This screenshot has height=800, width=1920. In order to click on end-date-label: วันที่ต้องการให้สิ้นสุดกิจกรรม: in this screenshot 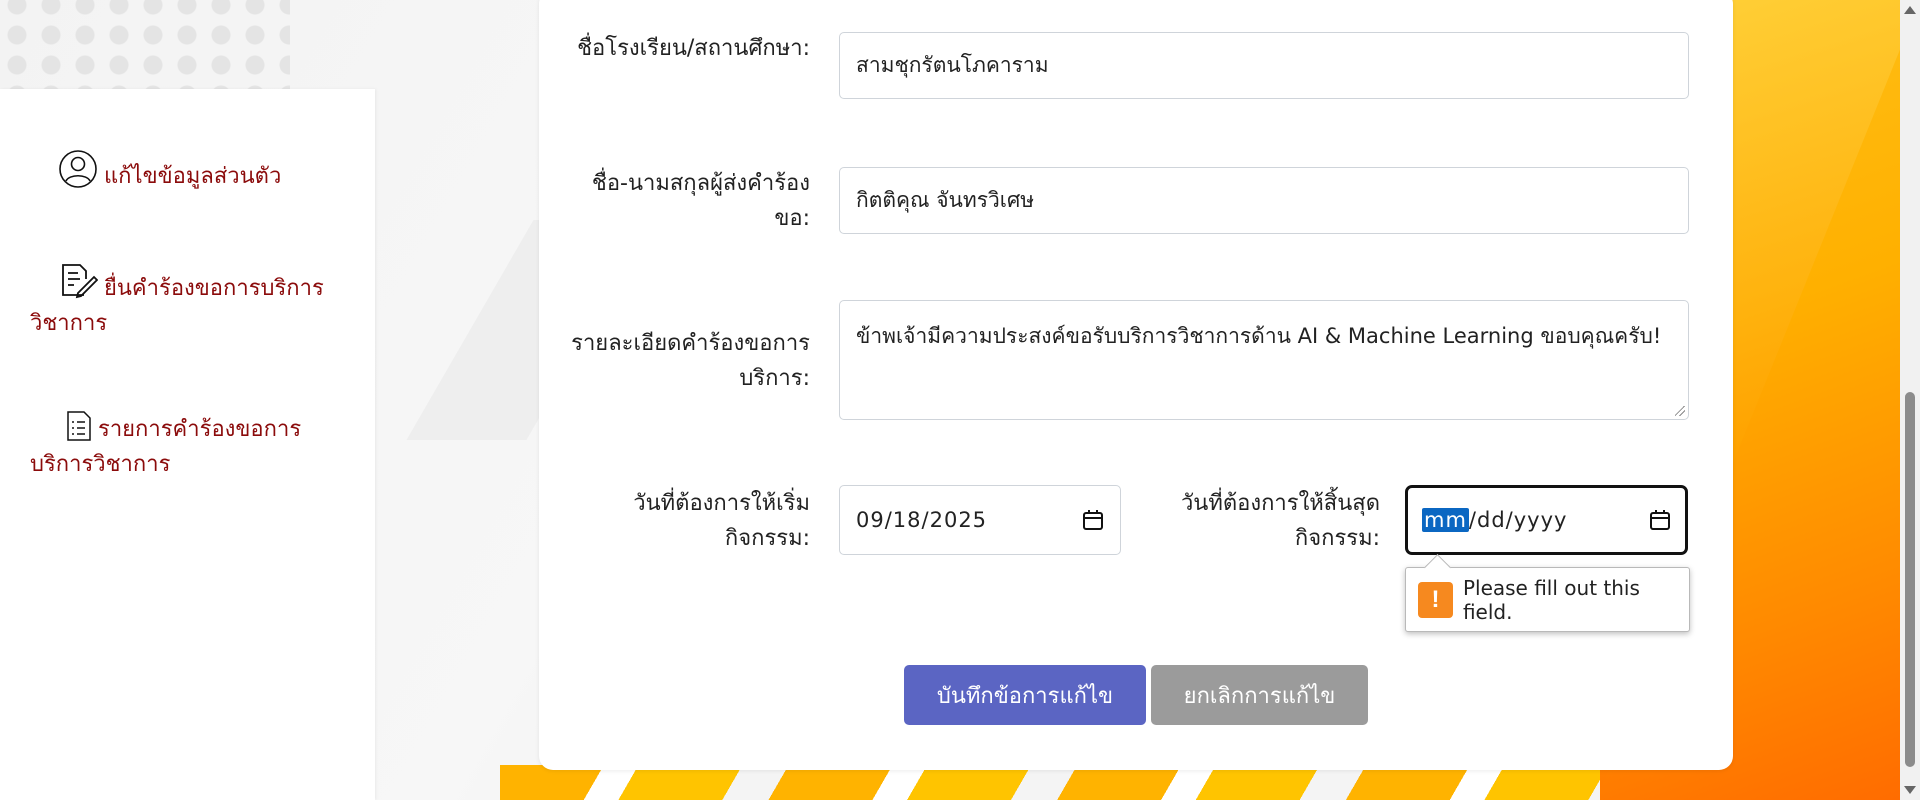, I will do `click(1280, 521)`.